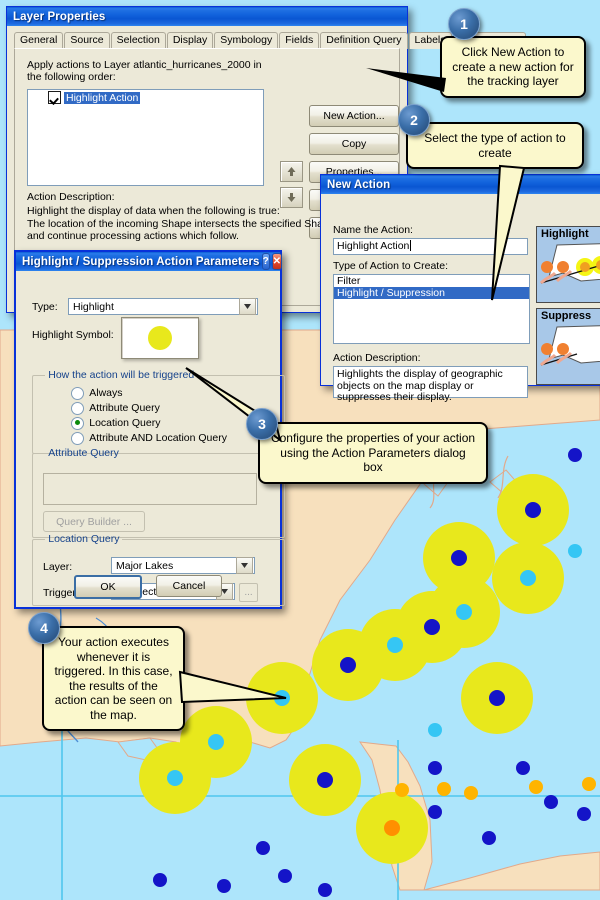 The width and height of the screenshot is (600, 900). I want to click on callout-badge-3: 3, so click(262, 424).